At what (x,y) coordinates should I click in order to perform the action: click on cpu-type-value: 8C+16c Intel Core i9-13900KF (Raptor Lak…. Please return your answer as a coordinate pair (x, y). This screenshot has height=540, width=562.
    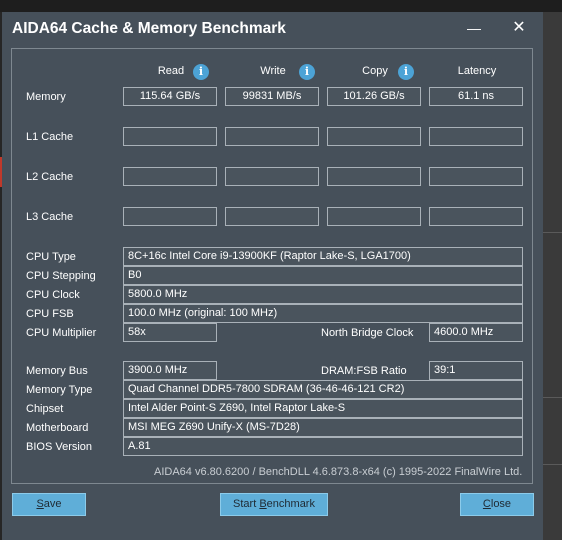
    Looking at the image, I should click on (323, 256).